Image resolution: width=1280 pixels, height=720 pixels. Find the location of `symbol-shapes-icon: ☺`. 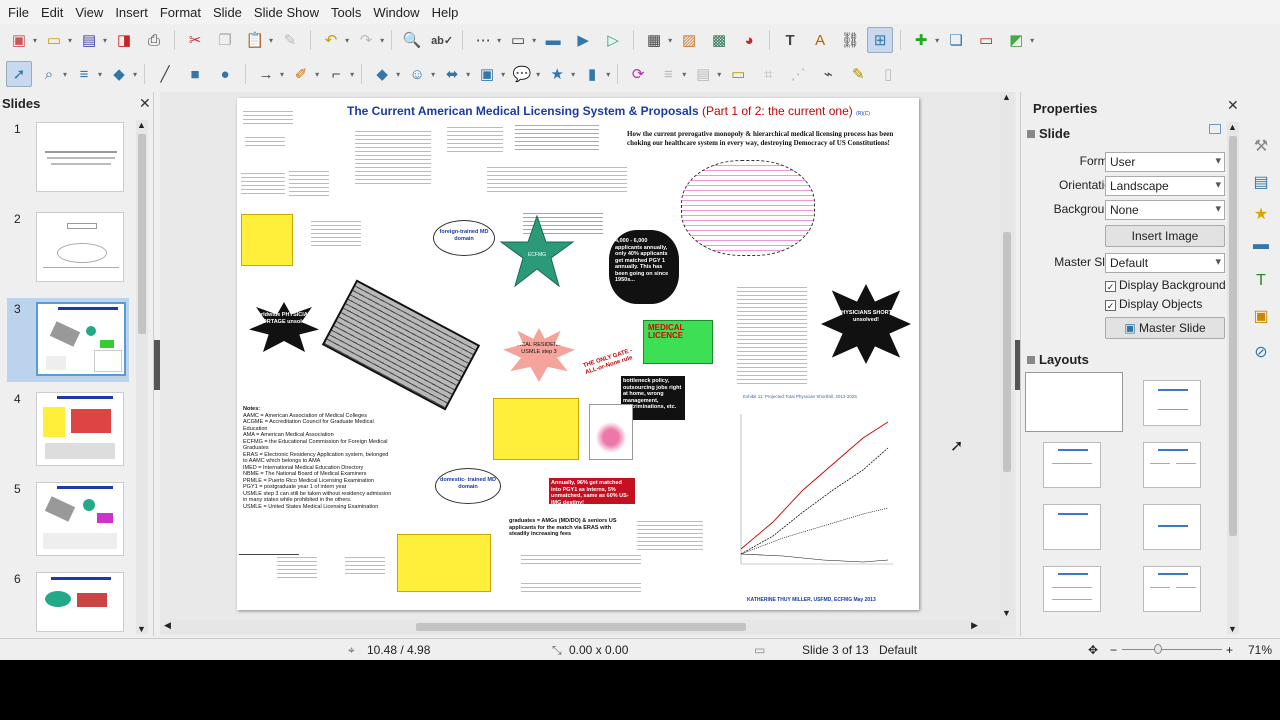

symbol-shapes-icon: ☺ is located at coordinates (417, 74).